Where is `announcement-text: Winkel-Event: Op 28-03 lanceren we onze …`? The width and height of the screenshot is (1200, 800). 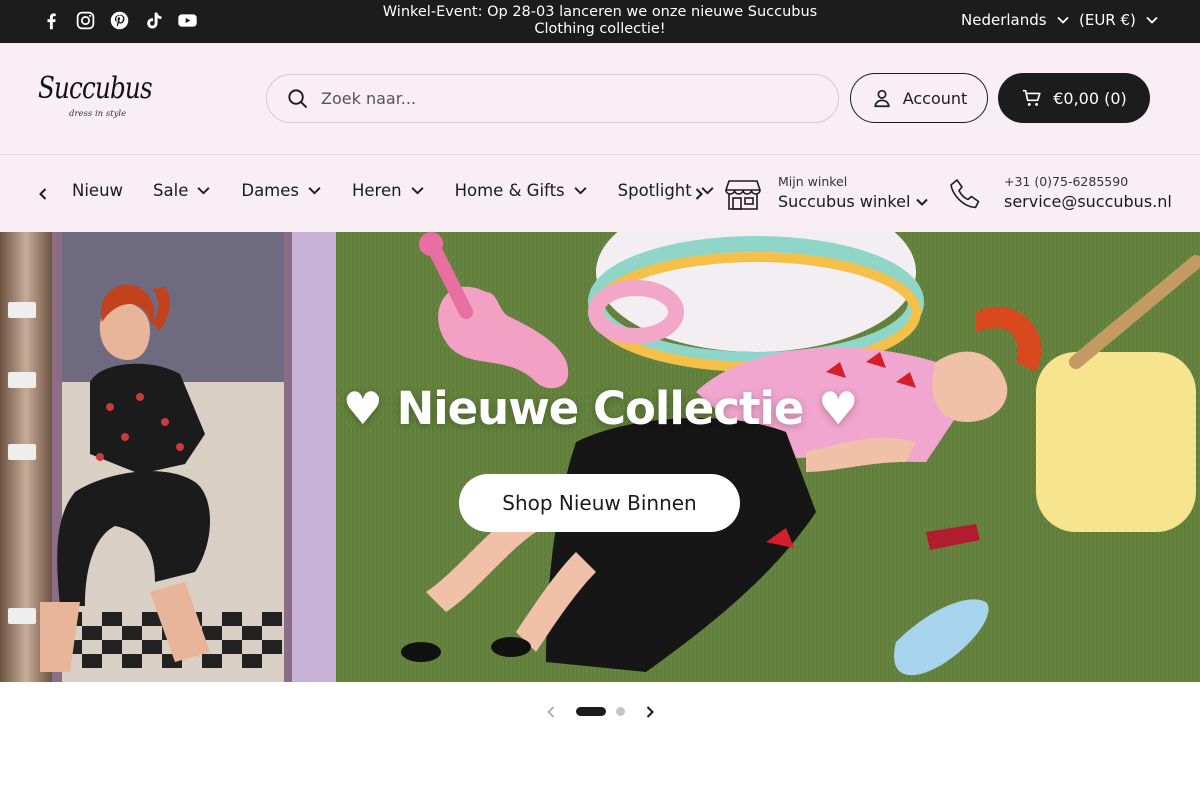
announcement-text: Winkel-Event: Op 28-03 lanceren we onze … is located at coordinates (600, 20).